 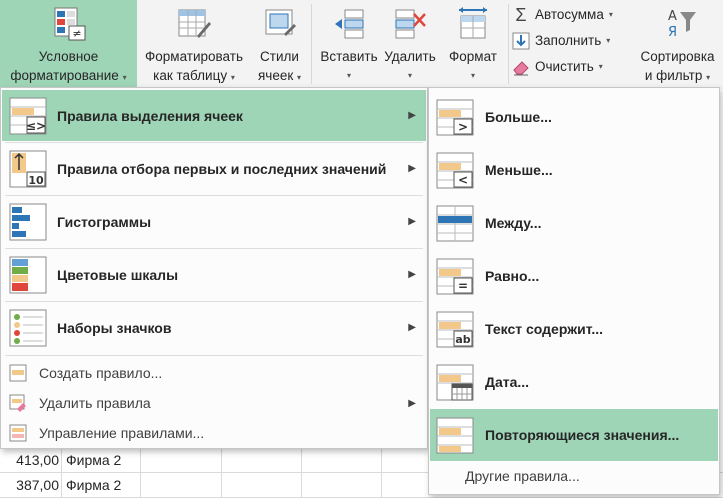 What do you see at coordinates (473, 23) in the screenshot?
I see `format-cells-icon` at bounding box center [473, 23].